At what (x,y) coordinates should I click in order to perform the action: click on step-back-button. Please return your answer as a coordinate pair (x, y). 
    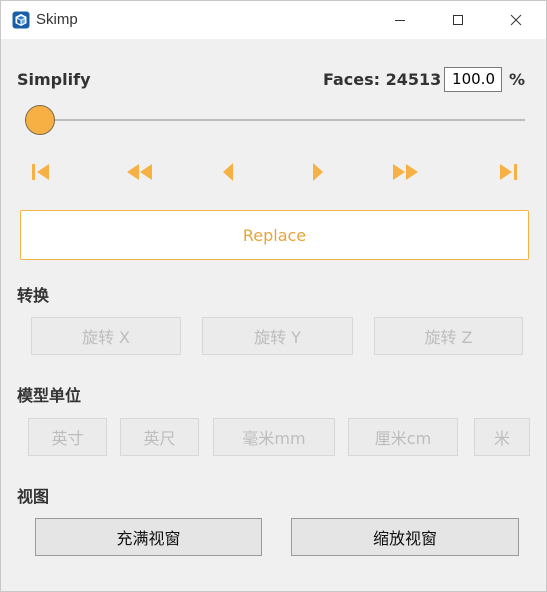
    Looking at the image, I should click on (228, 174).